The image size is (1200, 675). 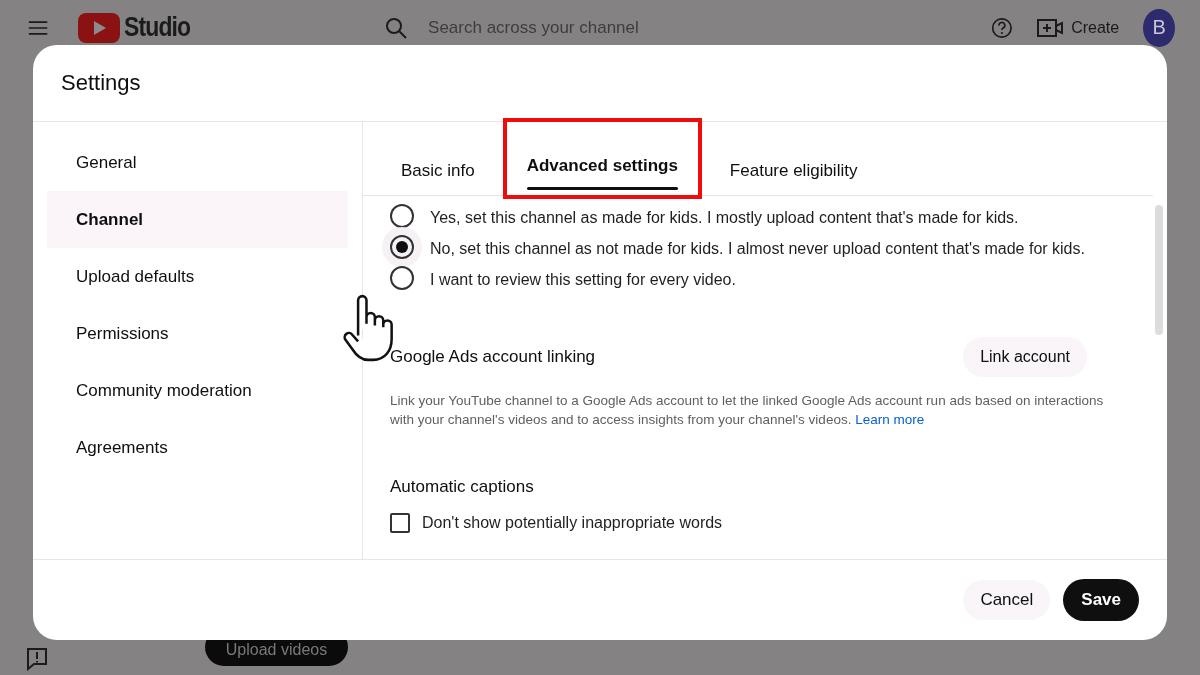 I want to click on tab: Basic info, so click(x=438, y=171).